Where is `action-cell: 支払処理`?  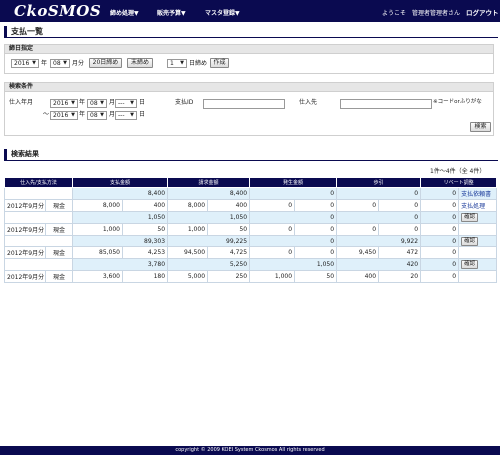
action-cell: 支払処理 is located at coordinates (478, 205).